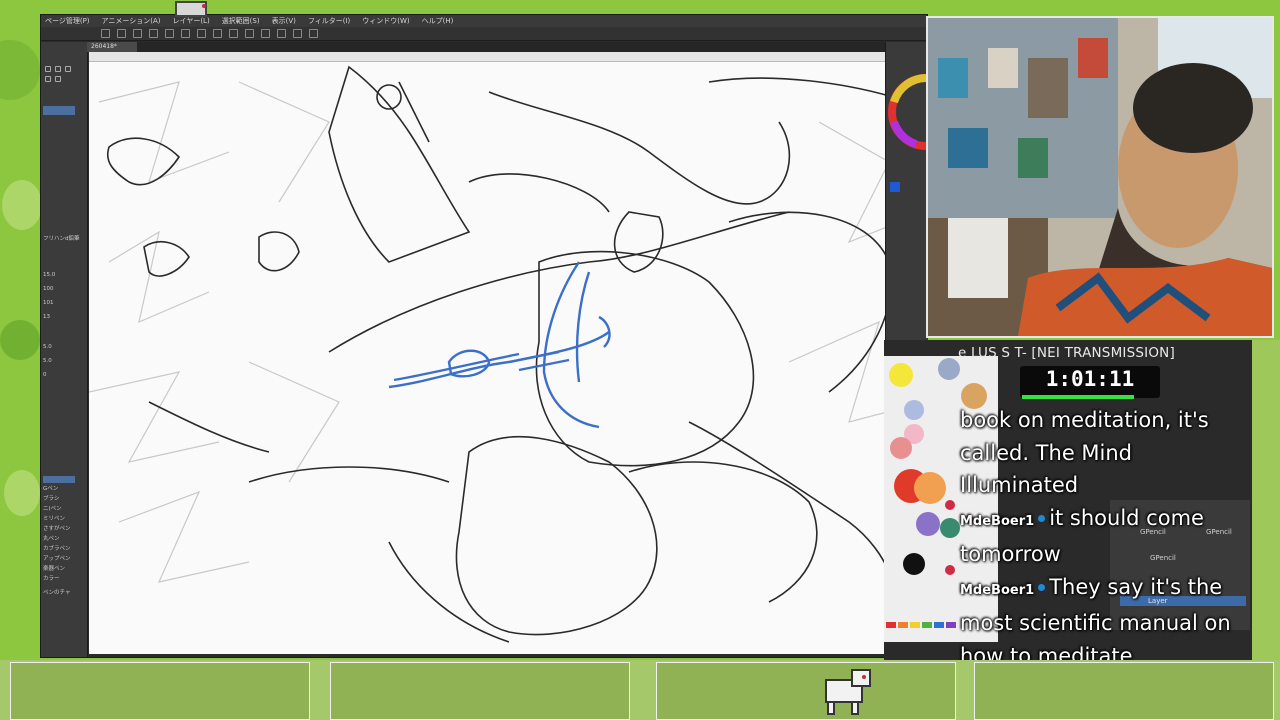 The height and width of the screenshot is (720, 1280). Describe the element at coordinates (105, 33) in the screenshot. I see `new-file-icon` at that location.